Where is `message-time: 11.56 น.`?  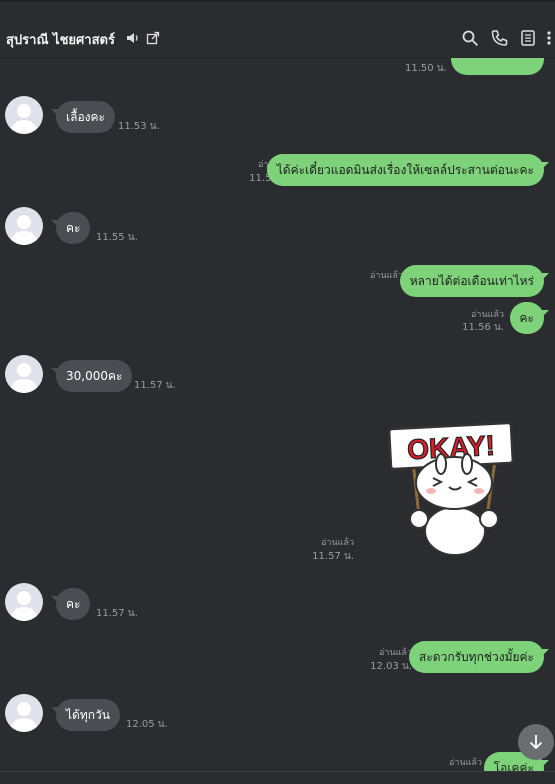 message-time: 11.56 น. is located at coordinates (483, 327).